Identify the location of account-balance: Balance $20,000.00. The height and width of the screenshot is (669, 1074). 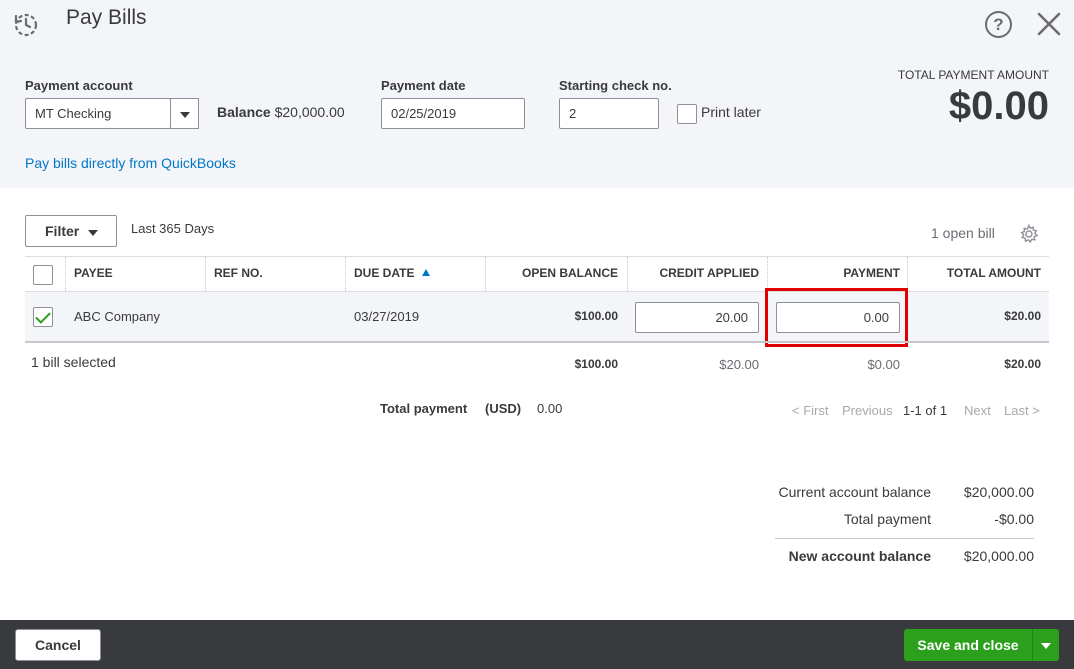
(281, 112).